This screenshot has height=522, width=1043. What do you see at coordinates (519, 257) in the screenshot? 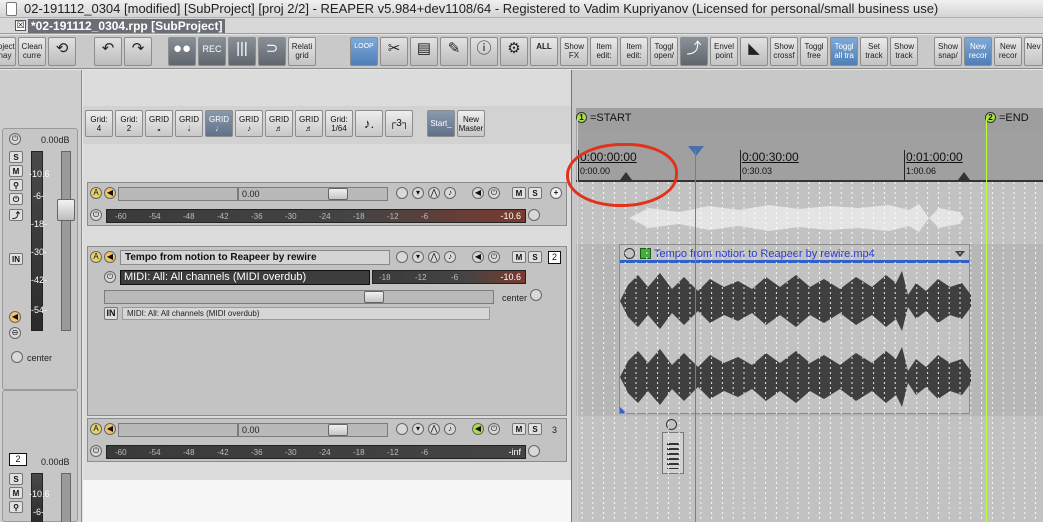
I see `track2-mute-button: M` at bounding box center [519, 257].